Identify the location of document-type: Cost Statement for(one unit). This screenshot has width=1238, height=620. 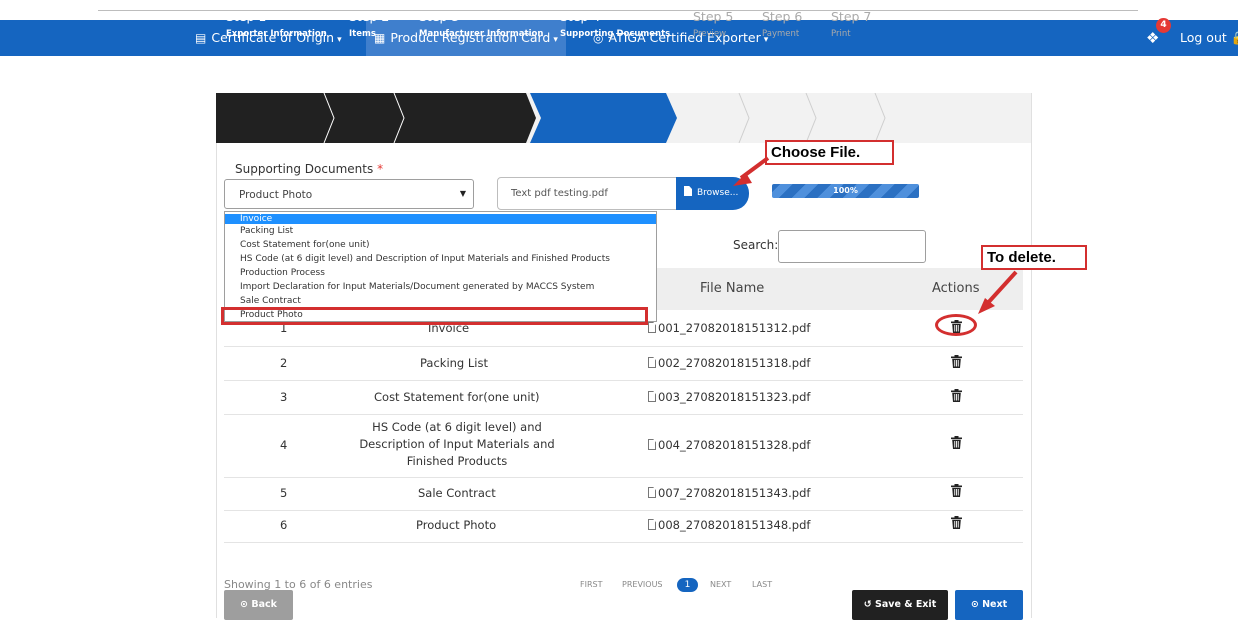
(457, 397).